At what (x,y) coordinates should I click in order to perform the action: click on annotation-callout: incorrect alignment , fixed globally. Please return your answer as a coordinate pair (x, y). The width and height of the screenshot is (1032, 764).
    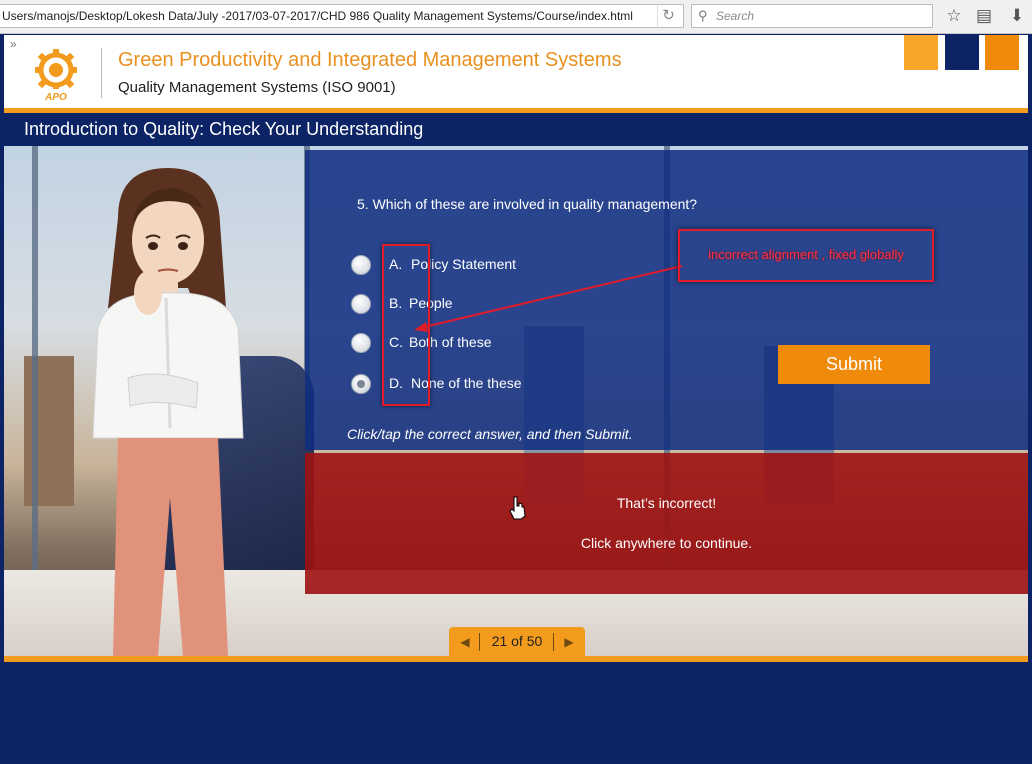
    Looking at the image, I should click on (806, 255).